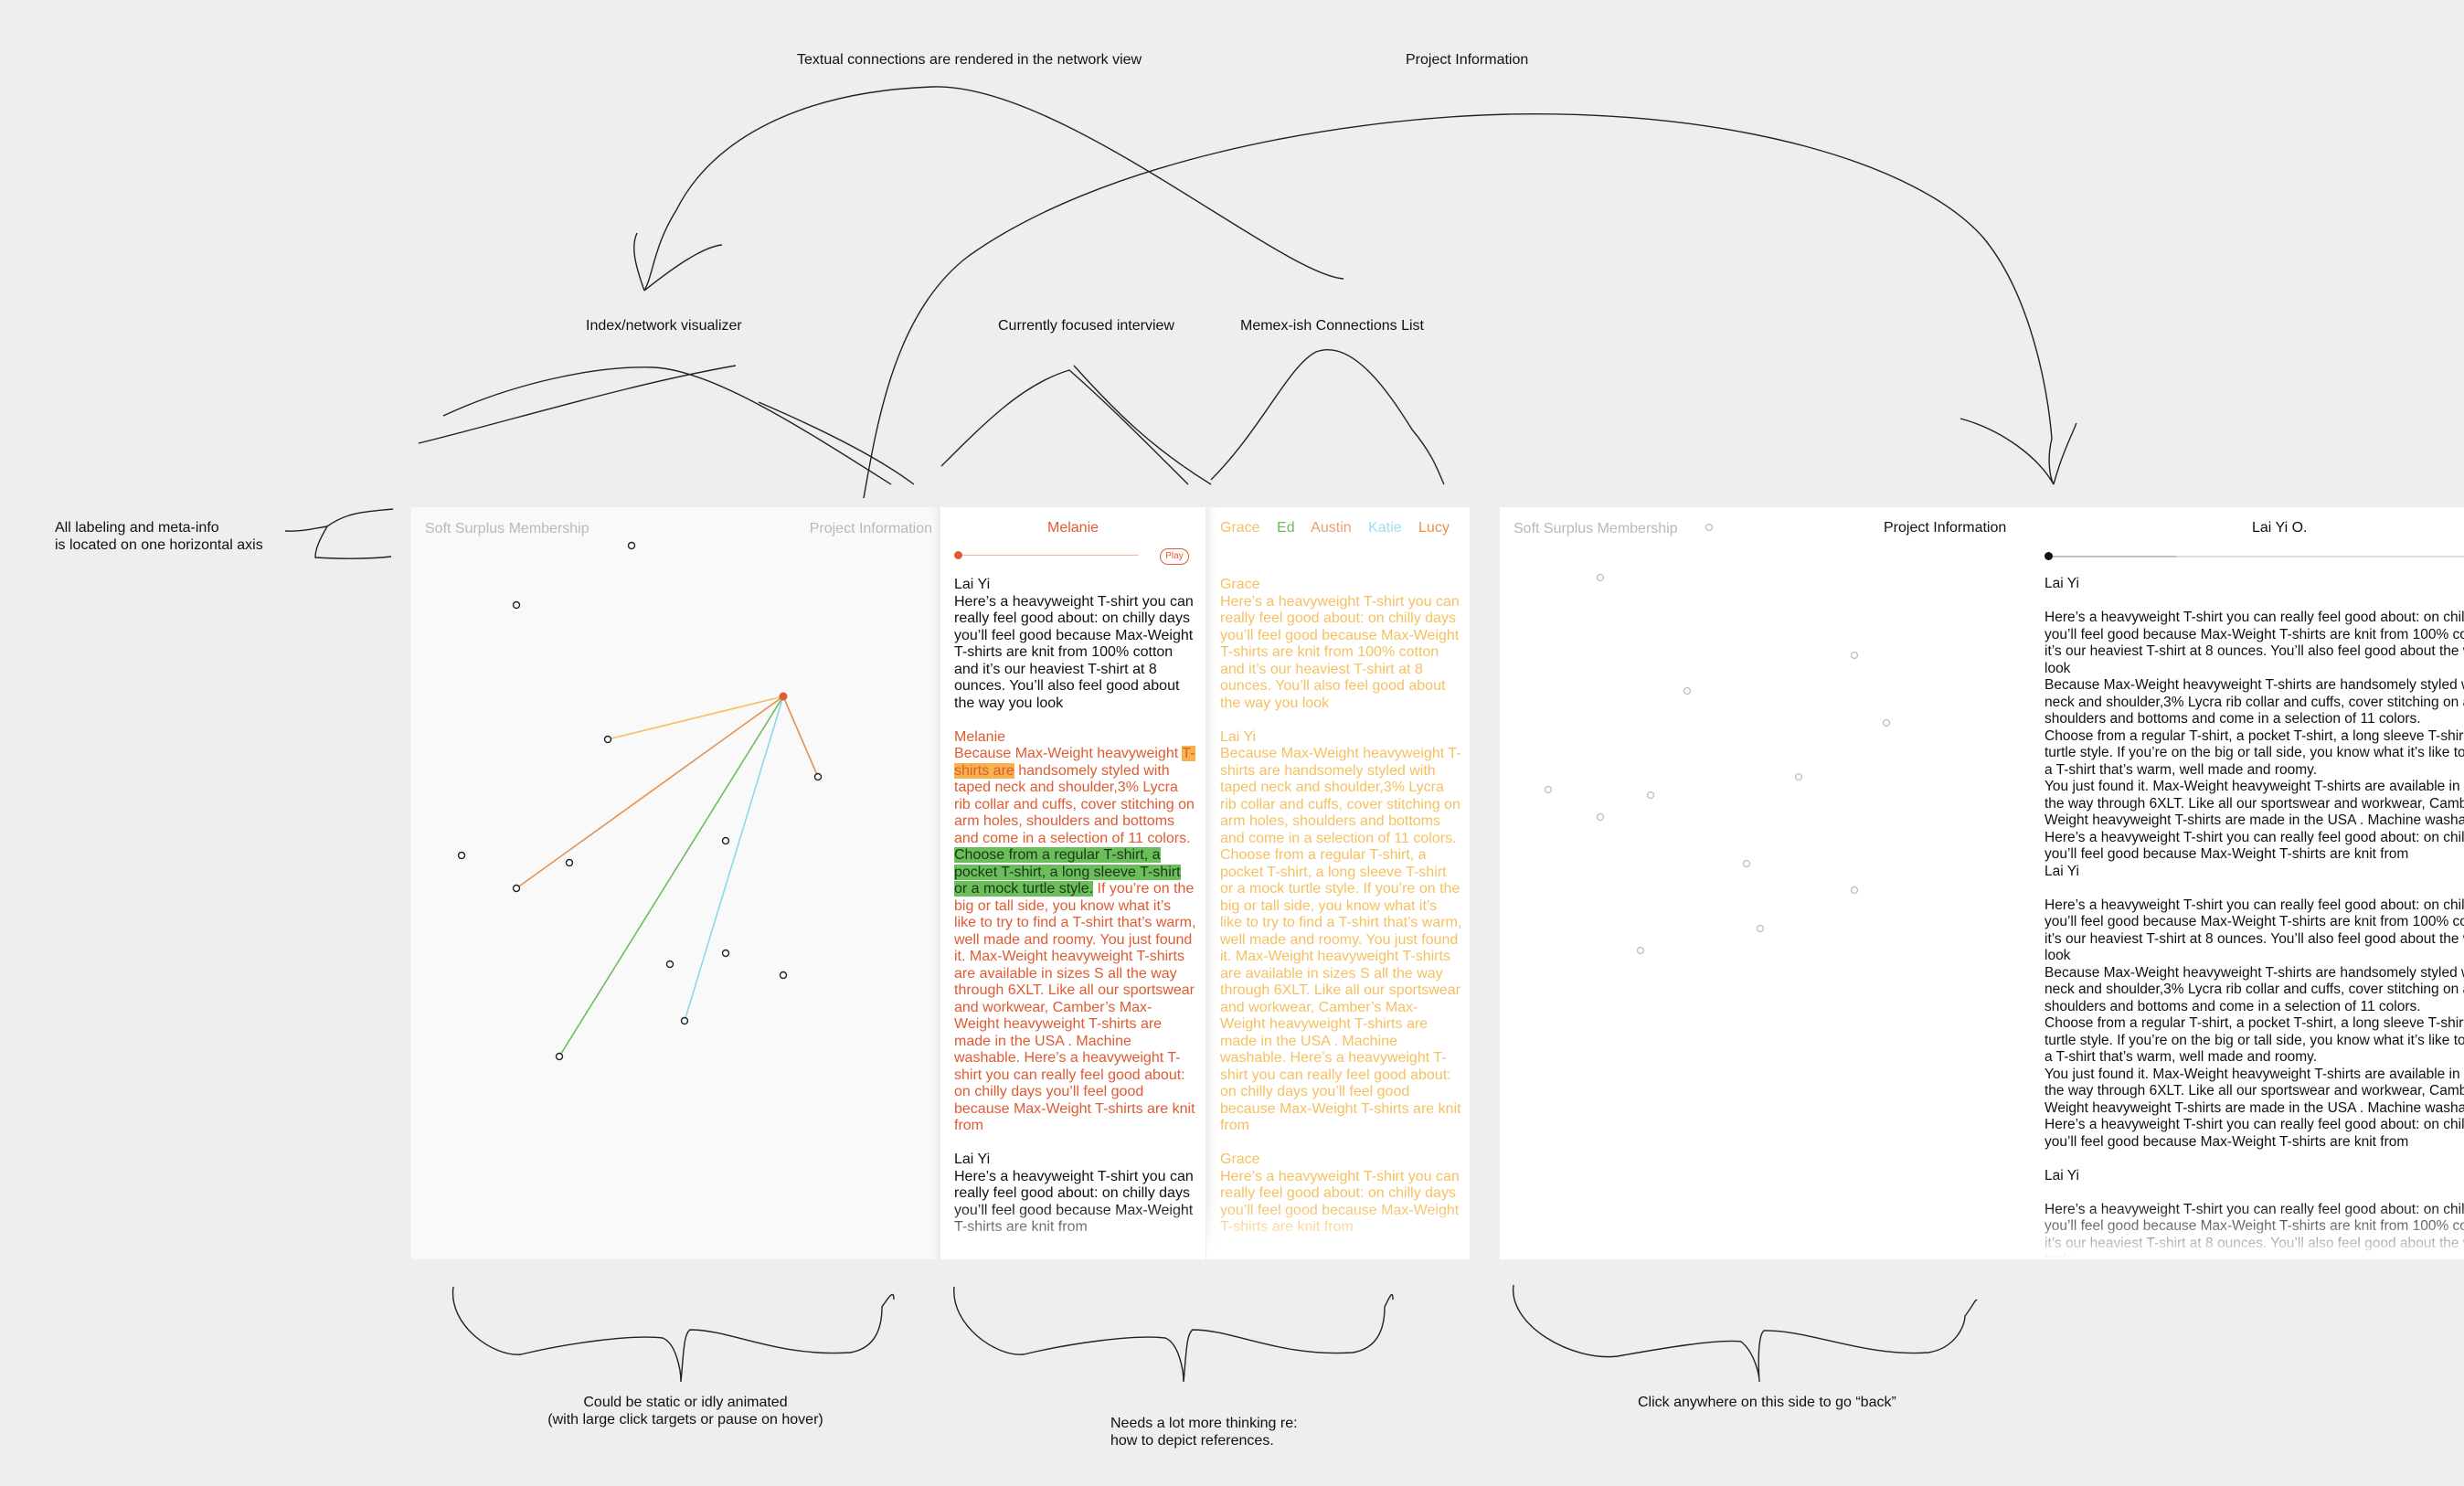 This screenshot has width=2464, height=1486. I want to click on arrow-focused-interview, so click(1076, 425).